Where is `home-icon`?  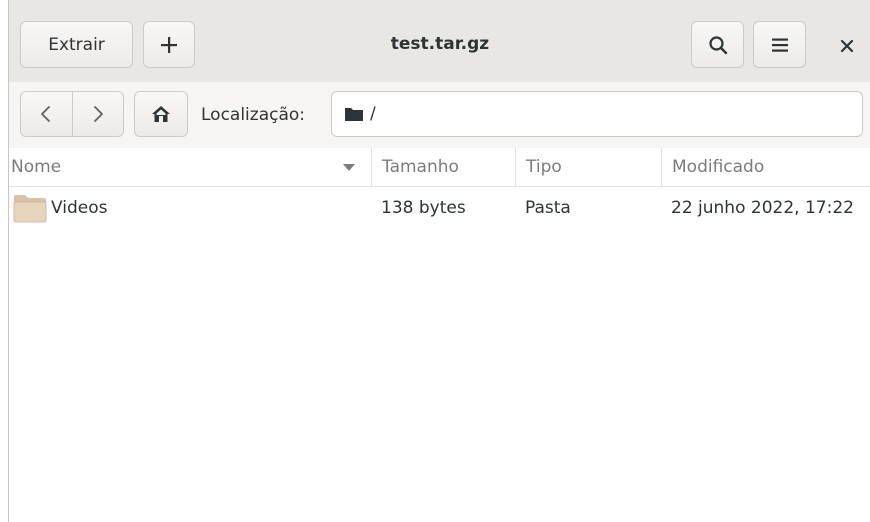
home-icon is located at coordinates (161, 114).